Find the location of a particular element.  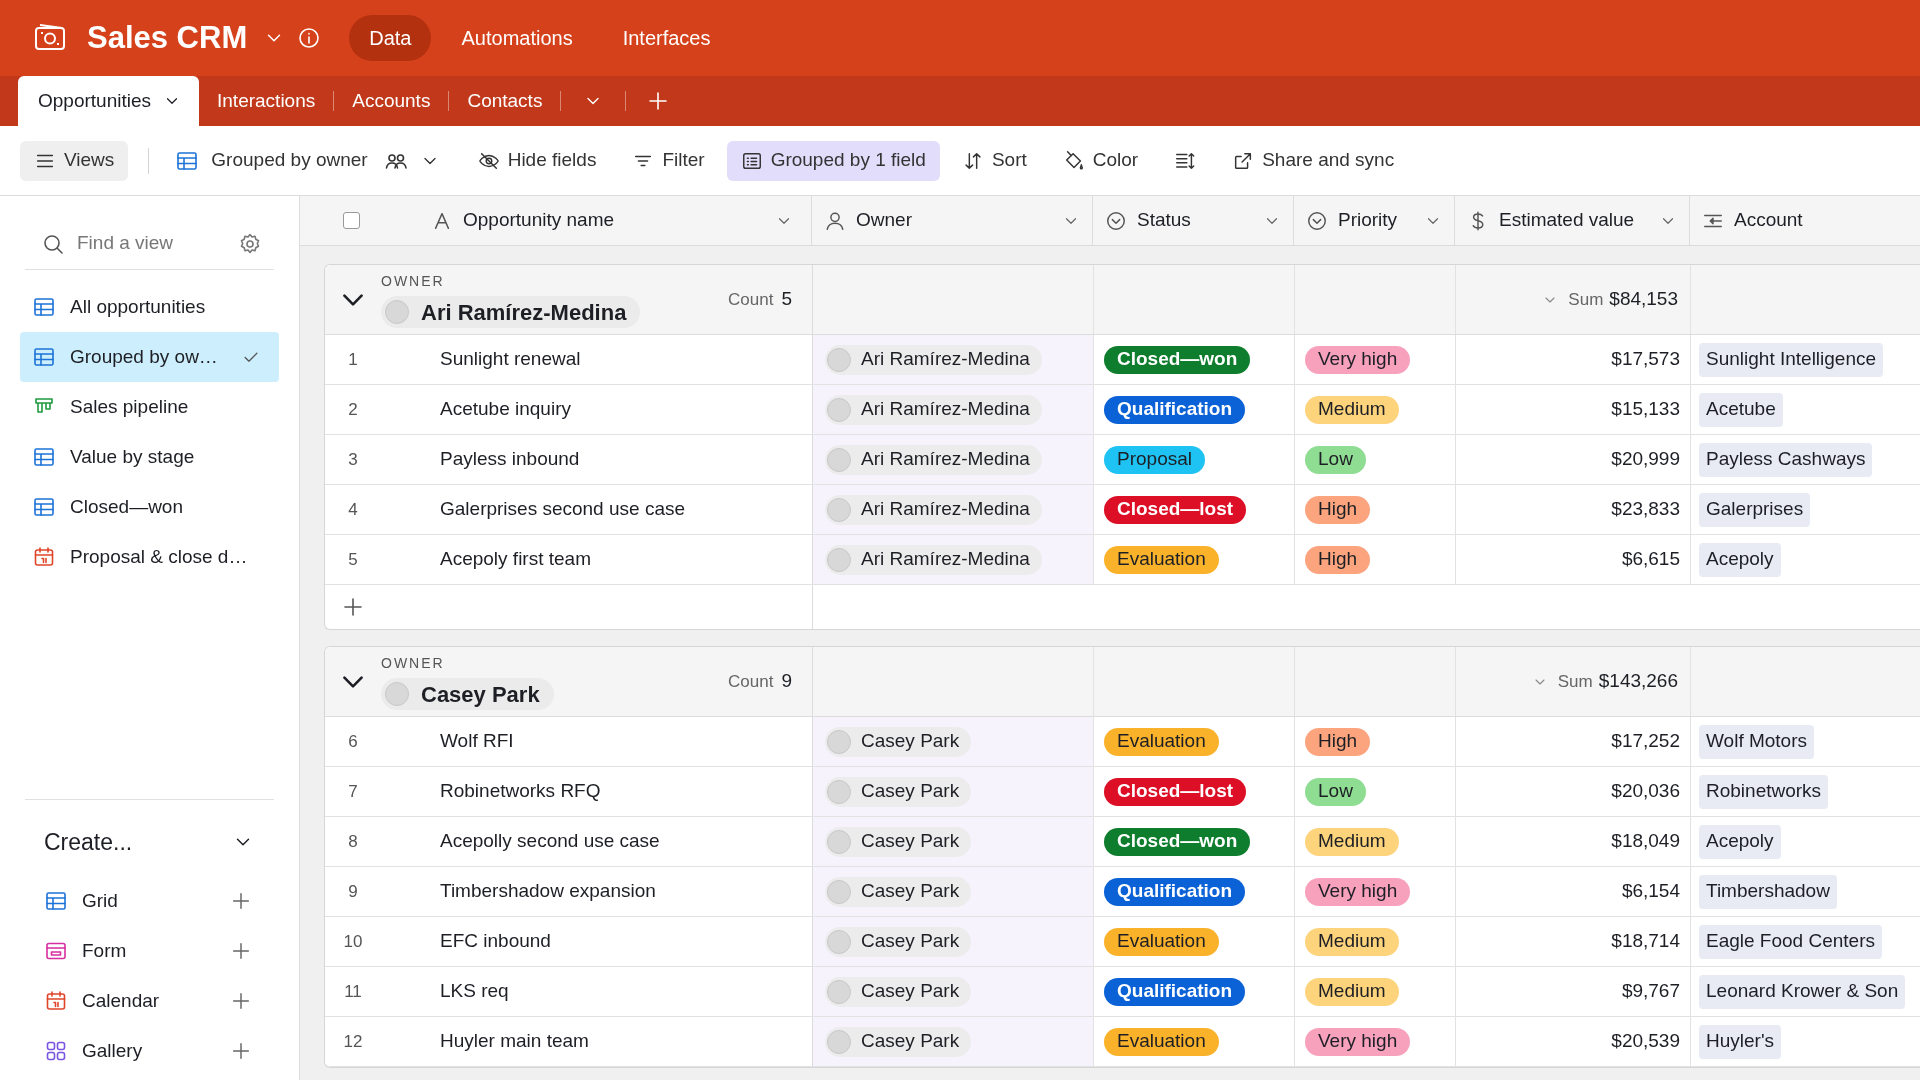

account-chip: Payless Cashways is located at coordinates (1786, 459).